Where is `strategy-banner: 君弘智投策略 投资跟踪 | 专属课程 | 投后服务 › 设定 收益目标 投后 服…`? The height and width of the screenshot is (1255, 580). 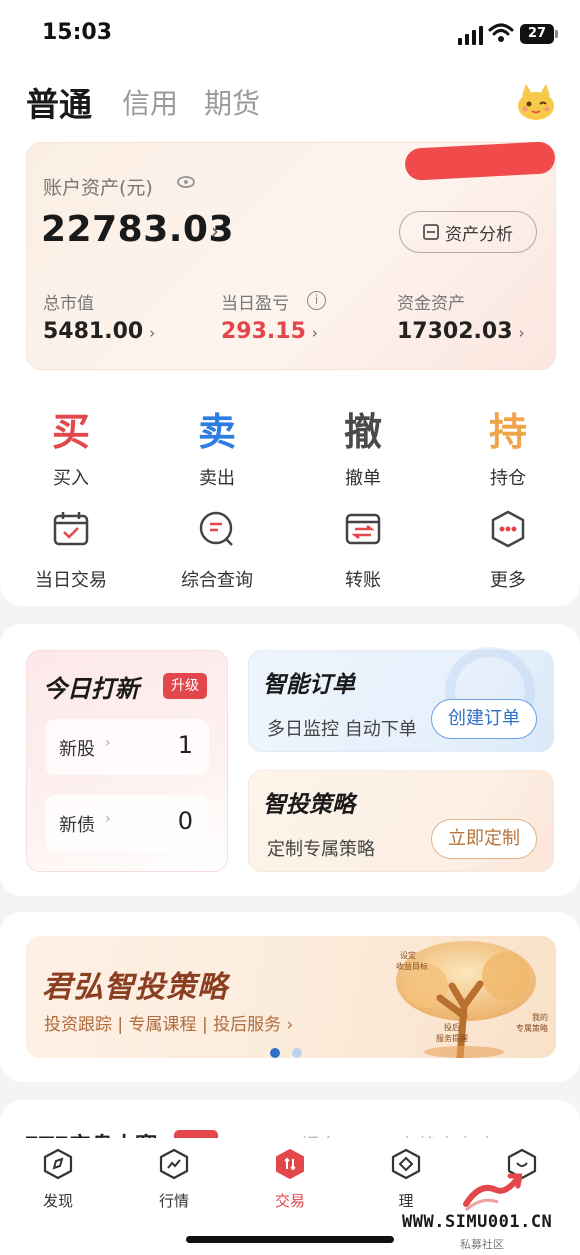
strategy-banner: 君弘智投策略 投资跟踪 | 专属课程 | 投后服务 › 设定 收益目标 投后 服… is located at coordinates (291, 997).